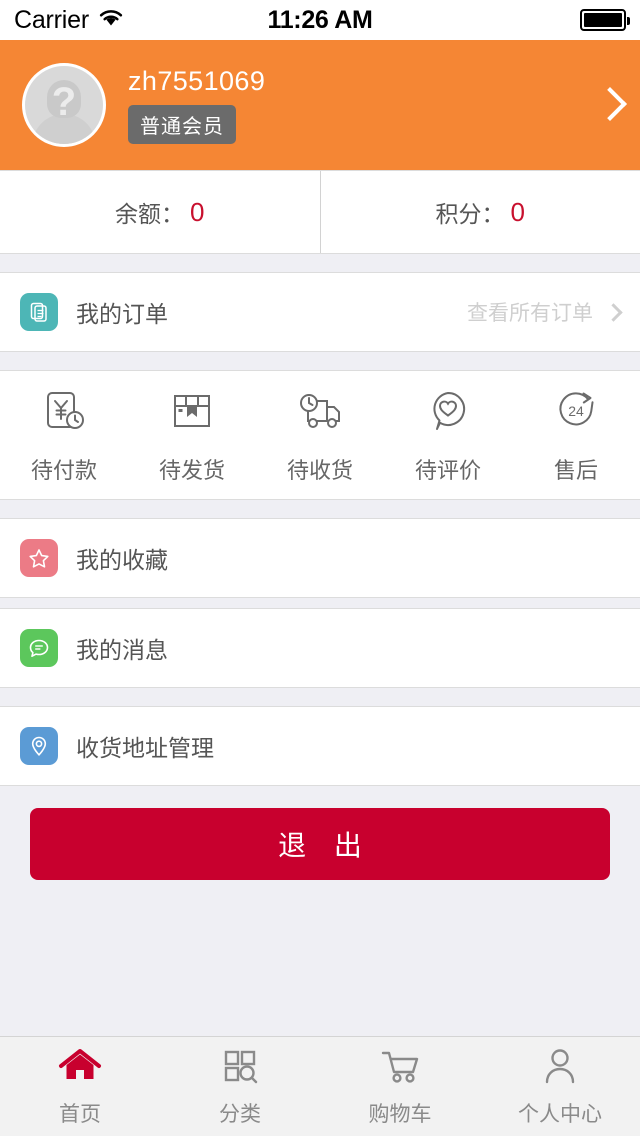 The width and height of the screenshot is (640, 1136). I want to click on status-bar-right, so click(605, 20).